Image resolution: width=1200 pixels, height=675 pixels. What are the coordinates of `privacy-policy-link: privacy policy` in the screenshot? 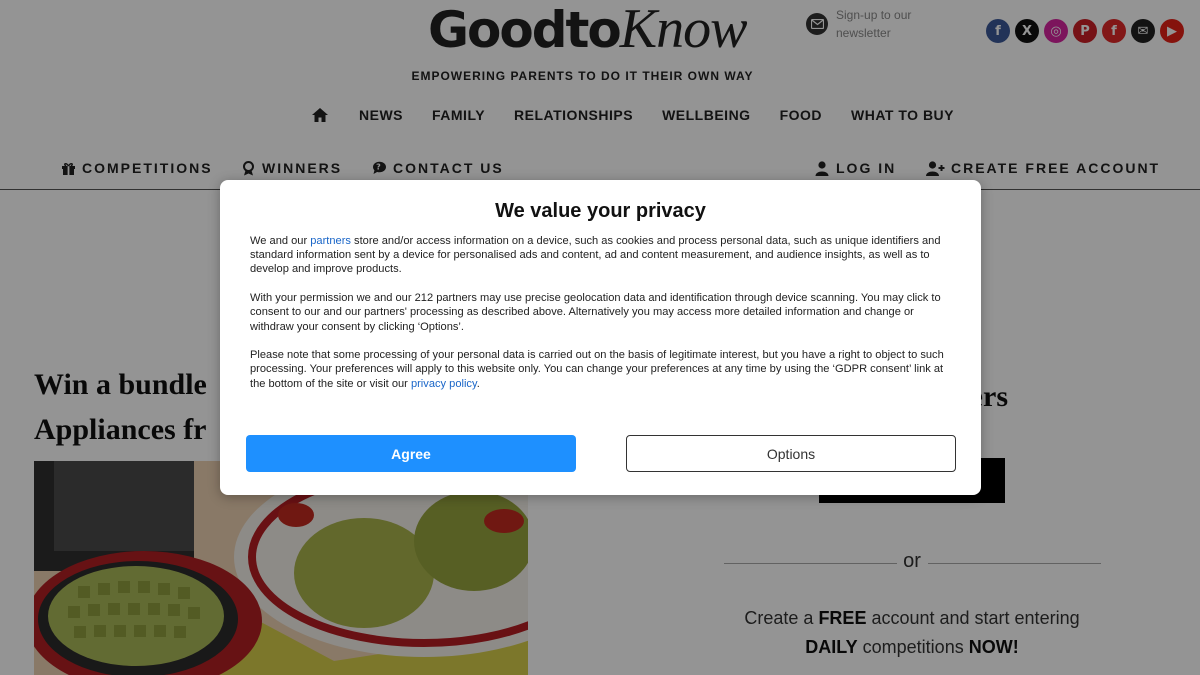 It's located at (444, 384).